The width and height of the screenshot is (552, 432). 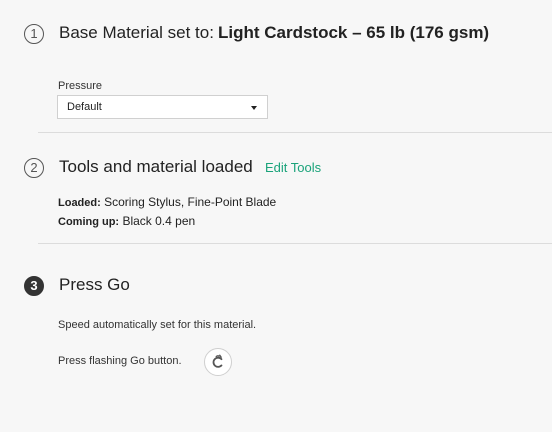 I want to click on step-number-1: 1, so click(x=34, y=34).